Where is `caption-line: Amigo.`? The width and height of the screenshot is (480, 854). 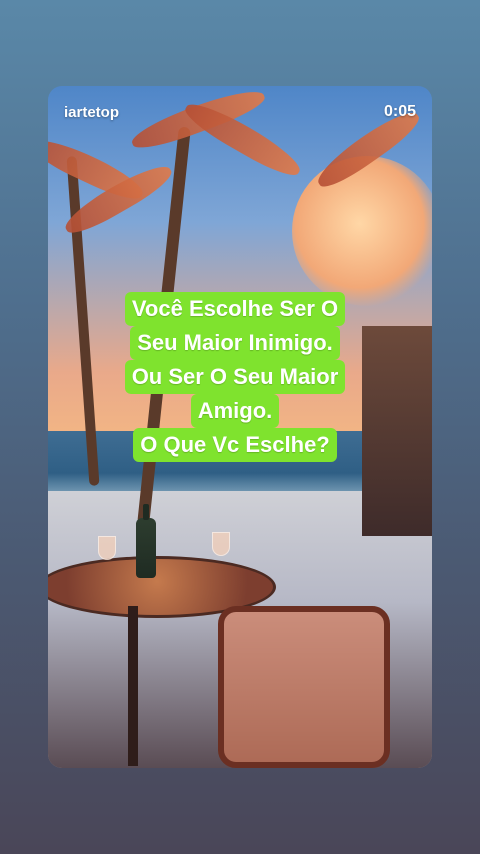
caption-line: Amigo. is located at coordinates (235, 411).